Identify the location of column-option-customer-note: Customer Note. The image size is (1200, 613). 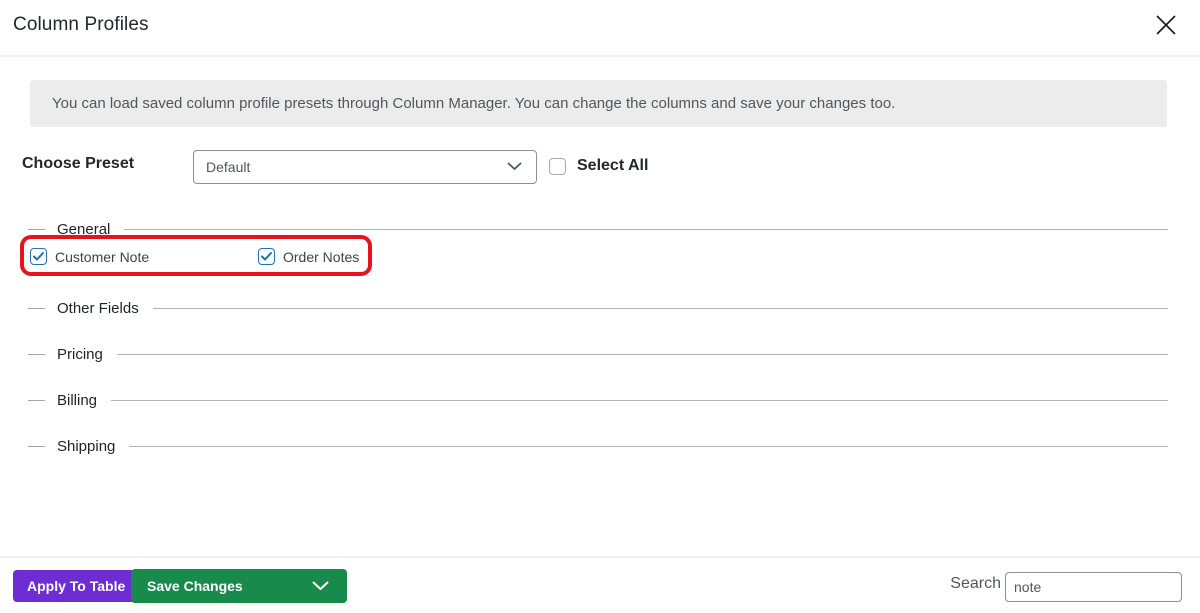
(89, 256).